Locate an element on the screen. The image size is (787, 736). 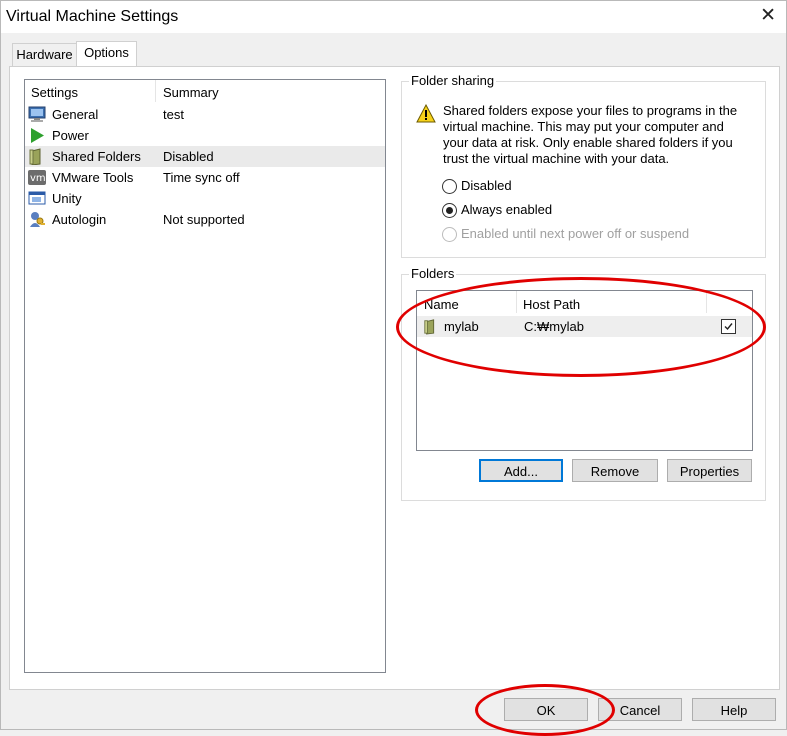
checkmark-icon is located at coordinates (728, 327).